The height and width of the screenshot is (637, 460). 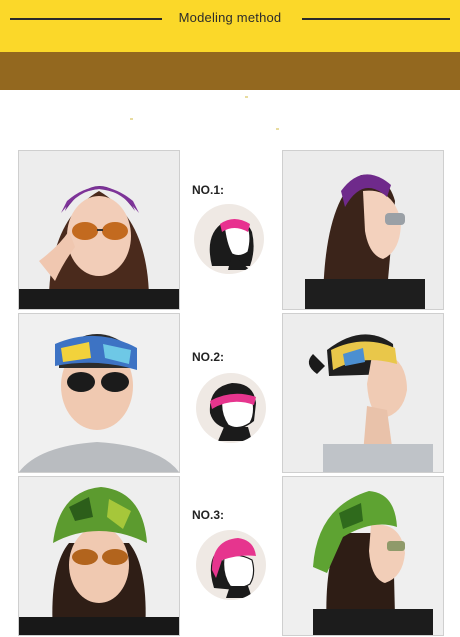 What do you see at coordinates (363, 393) in the screenshot?
I see `photo-method-2-side` at bounding box center [363, 393].